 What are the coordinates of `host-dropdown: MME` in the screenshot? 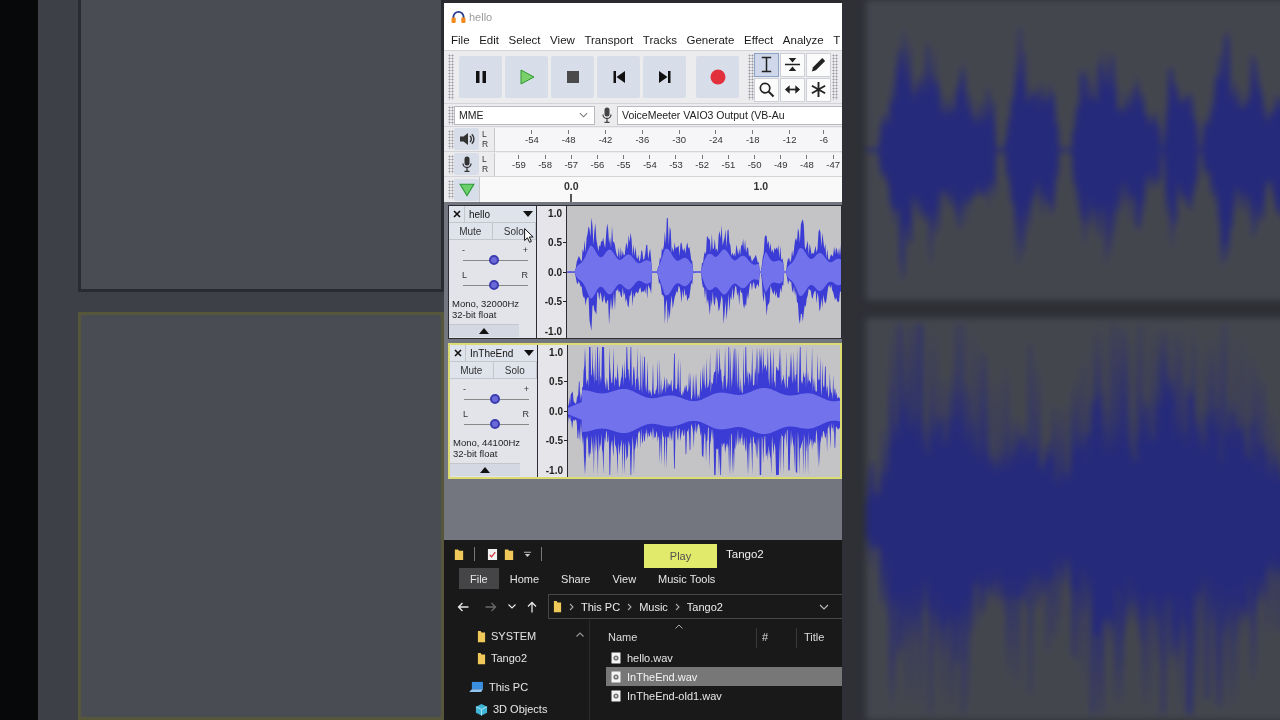 It's located at (524, 115).